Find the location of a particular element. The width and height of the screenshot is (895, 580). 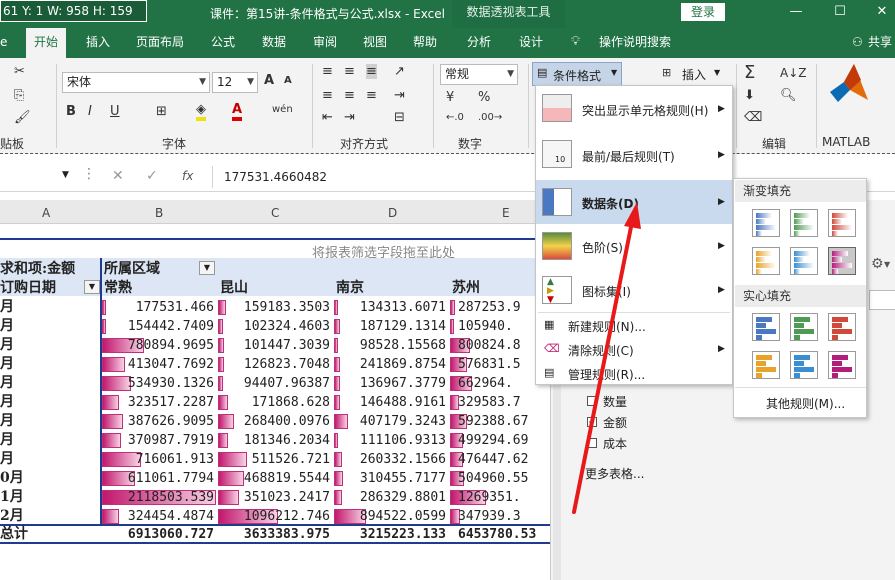

insert-cells-button: 插入 is located at coordinates (694, 74).